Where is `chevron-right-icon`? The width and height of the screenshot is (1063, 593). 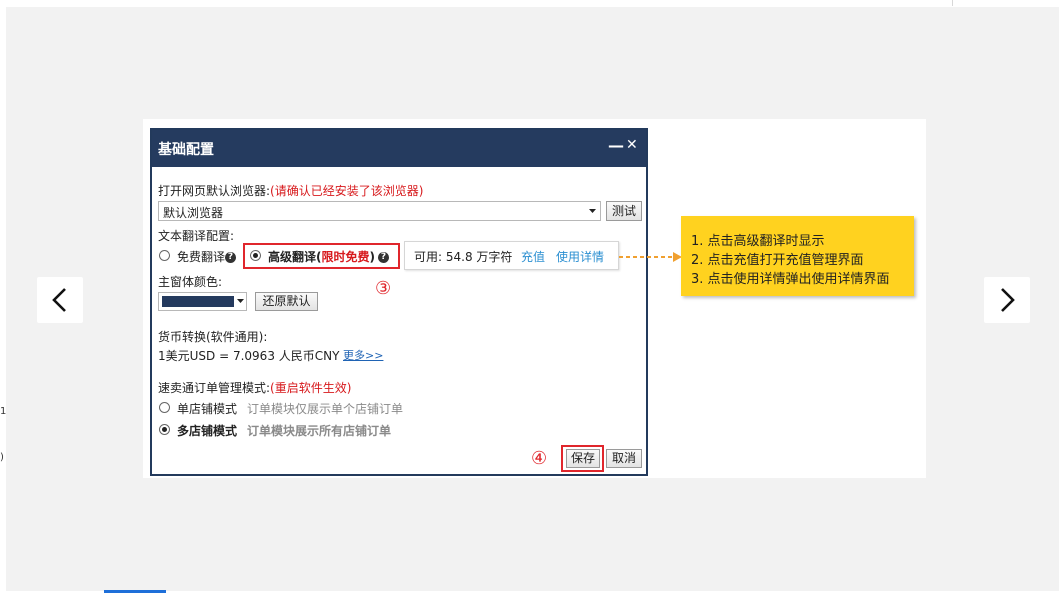 chevron-right-icon is located at coordinates (1008, 300).